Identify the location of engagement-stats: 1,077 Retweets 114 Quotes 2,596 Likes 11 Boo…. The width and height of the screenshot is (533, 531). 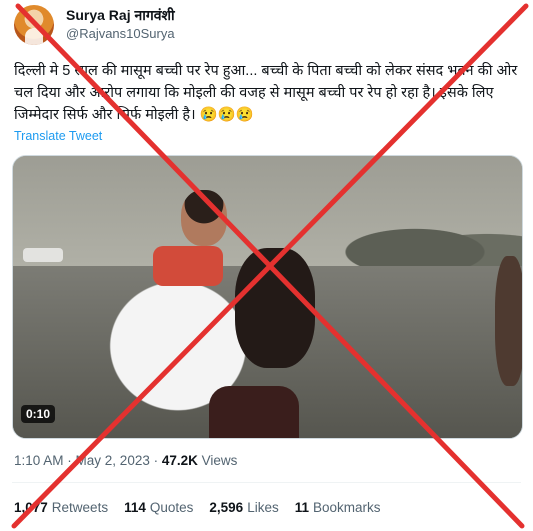
(197, 507).